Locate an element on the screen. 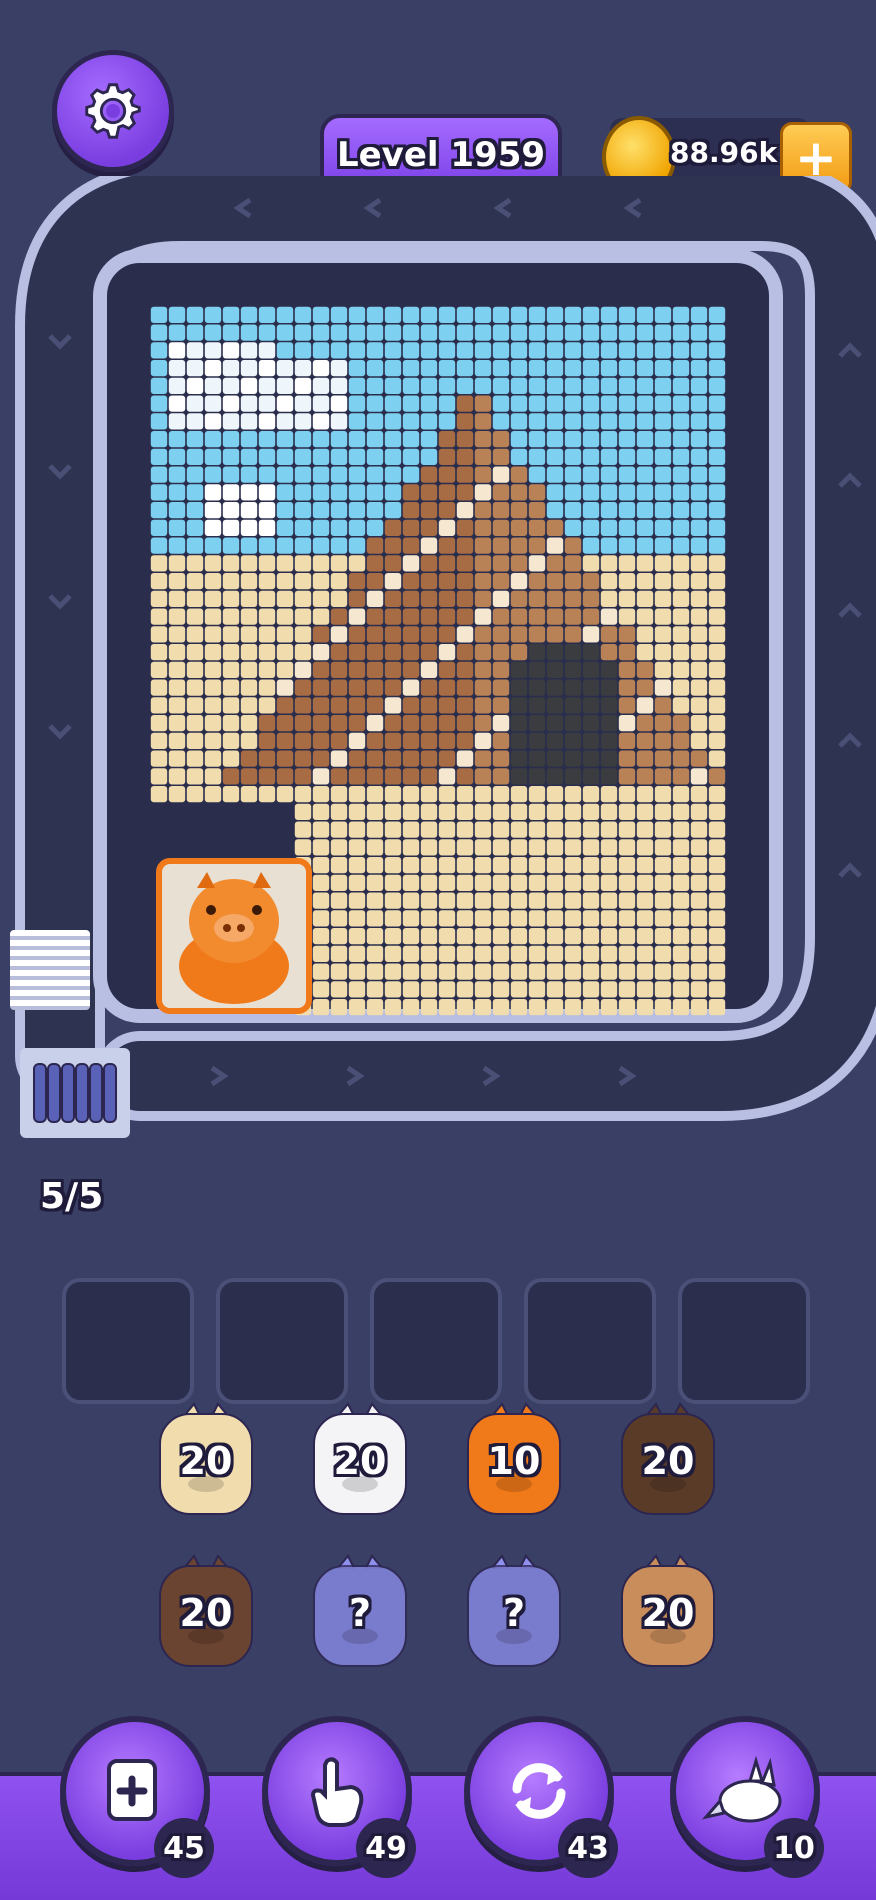  active-pig-piece is located at coordinates (234, 936).